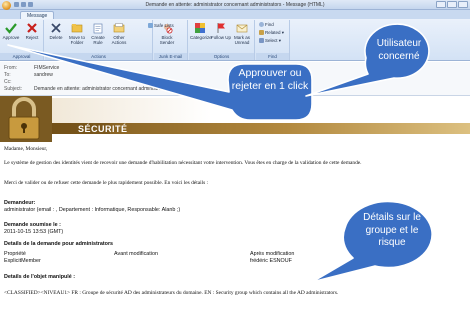  What do you see at coordinates (399, 50) in the screenshot?
I see `user-callout-text: Utilisateur concerné` at bounding box center [399, 50].